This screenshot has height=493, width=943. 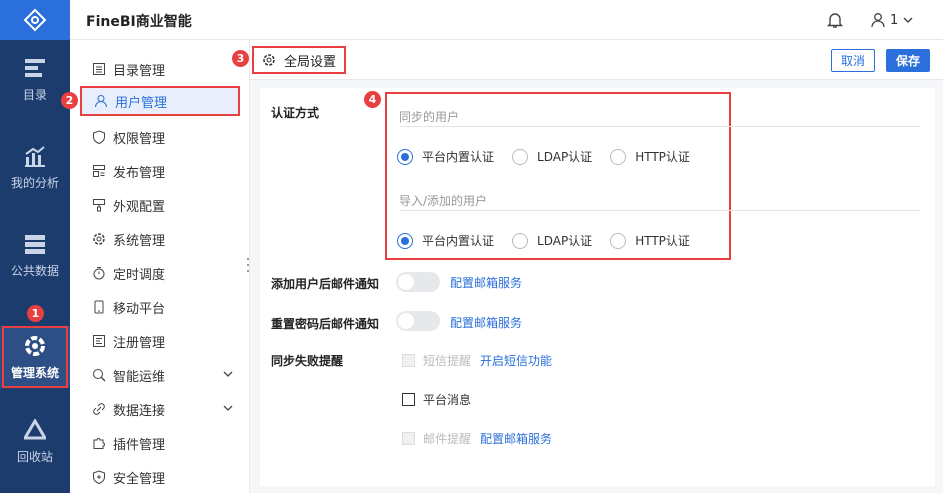 I want to click on import-radio-ldap: LDAP认证, so click(x=552, y=240).